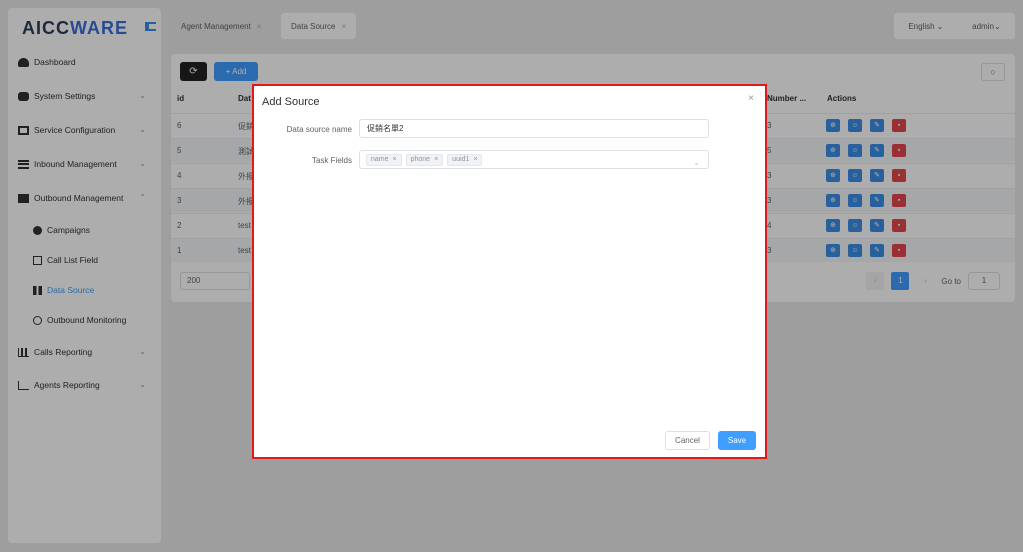  I want to click on tag-item: phone ×, so click(424, 159).